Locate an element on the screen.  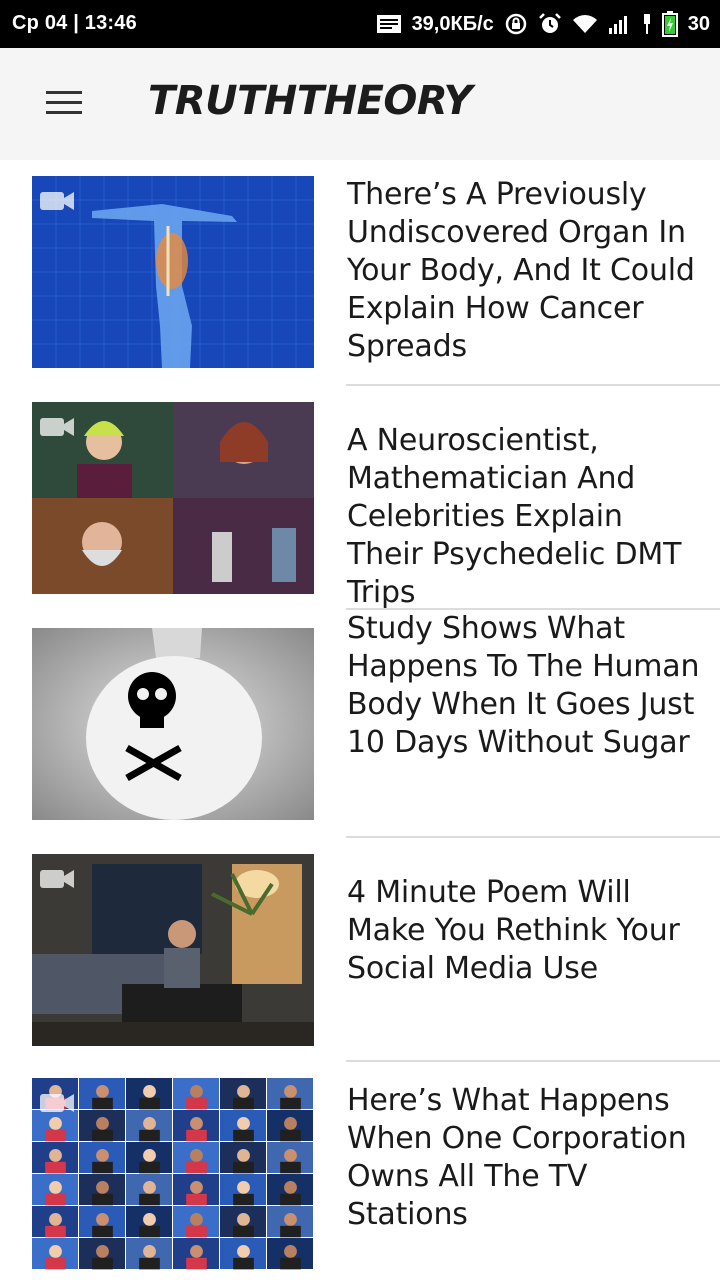
app-bar: TRUTHTHEORY is located at coordinates (360, 104).